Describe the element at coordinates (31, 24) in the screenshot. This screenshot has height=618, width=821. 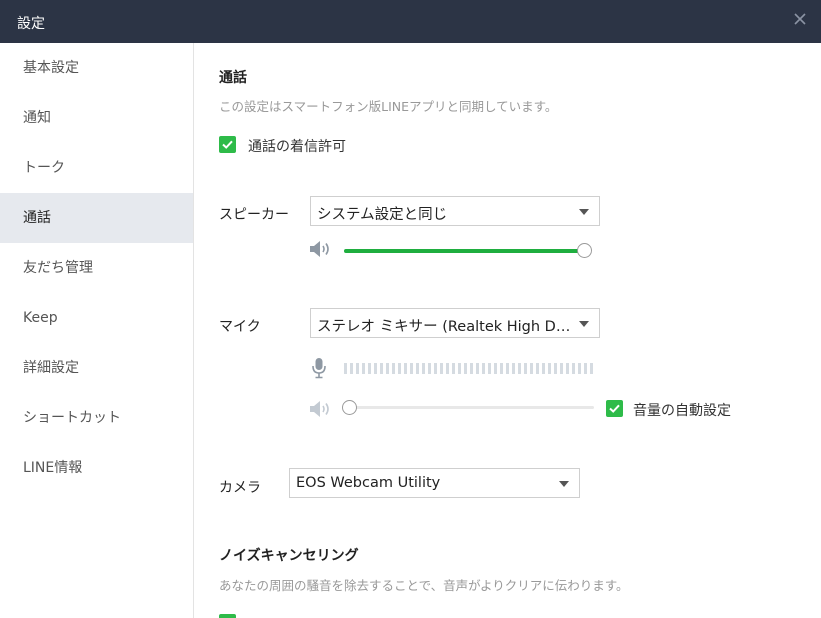
I see `window-title: 設定` at that location.